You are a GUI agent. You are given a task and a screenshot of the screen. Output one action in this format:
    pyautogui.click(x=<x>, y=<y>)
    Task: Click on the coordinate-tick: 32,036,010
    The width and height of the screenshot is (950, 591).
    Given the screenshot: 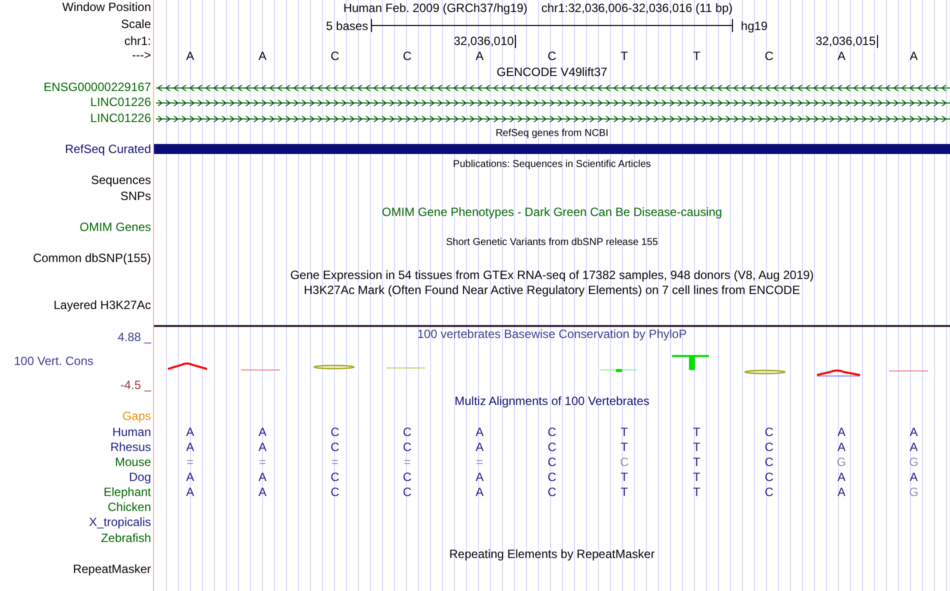 What is the action you would take?
    pyautogui.click(x=485, y=41)
    